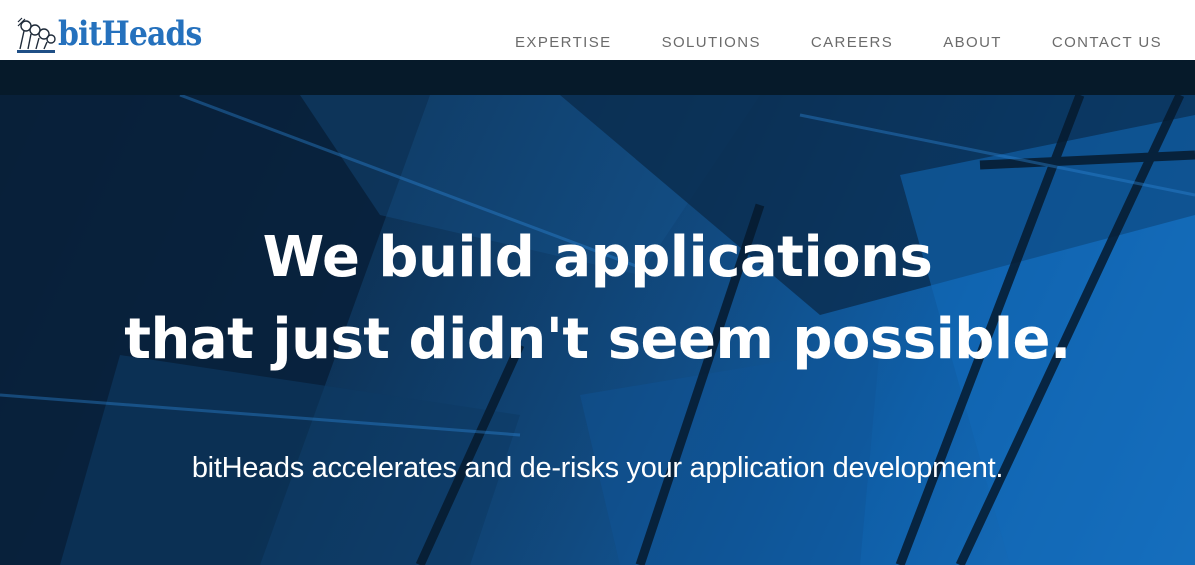 The width and height of the screenshot is (1195, 565). What do you see at coordinates (563, 42) in the screenshot?
I see `nav-item-expertise: EXPERTISE` at bounding box center [563, 42].